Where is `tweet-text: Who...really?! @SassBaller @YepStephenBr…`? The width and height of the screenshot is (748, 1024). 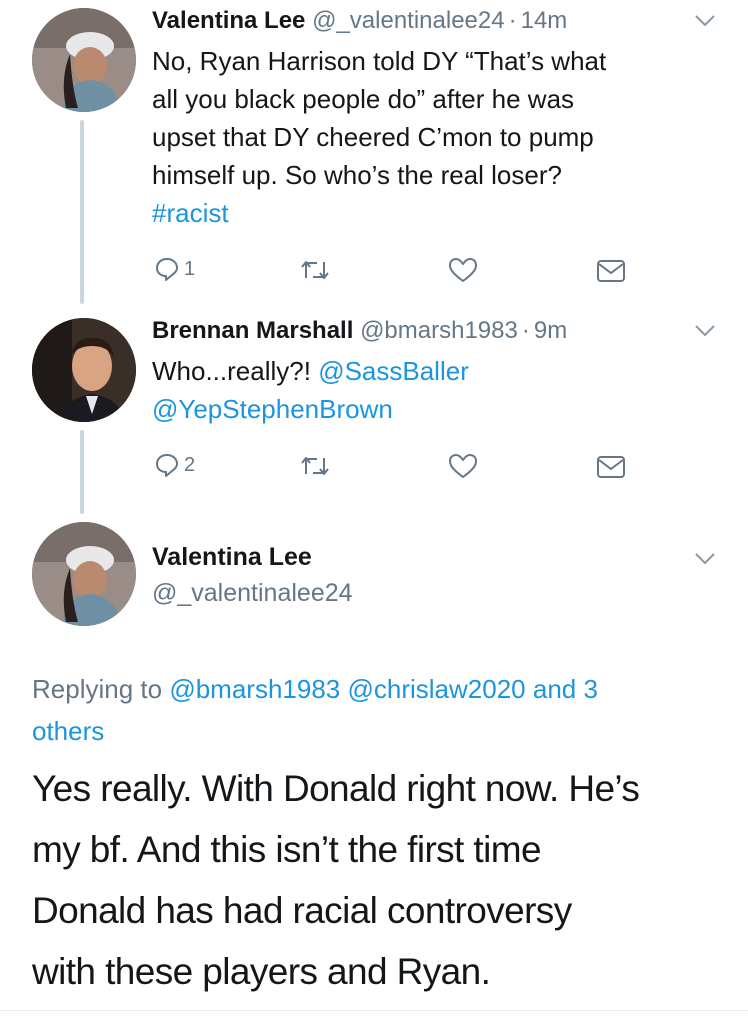 tweet-text: Who...really?! @SassBaller @YepStephenBr… is located at coordinates (442, 390).